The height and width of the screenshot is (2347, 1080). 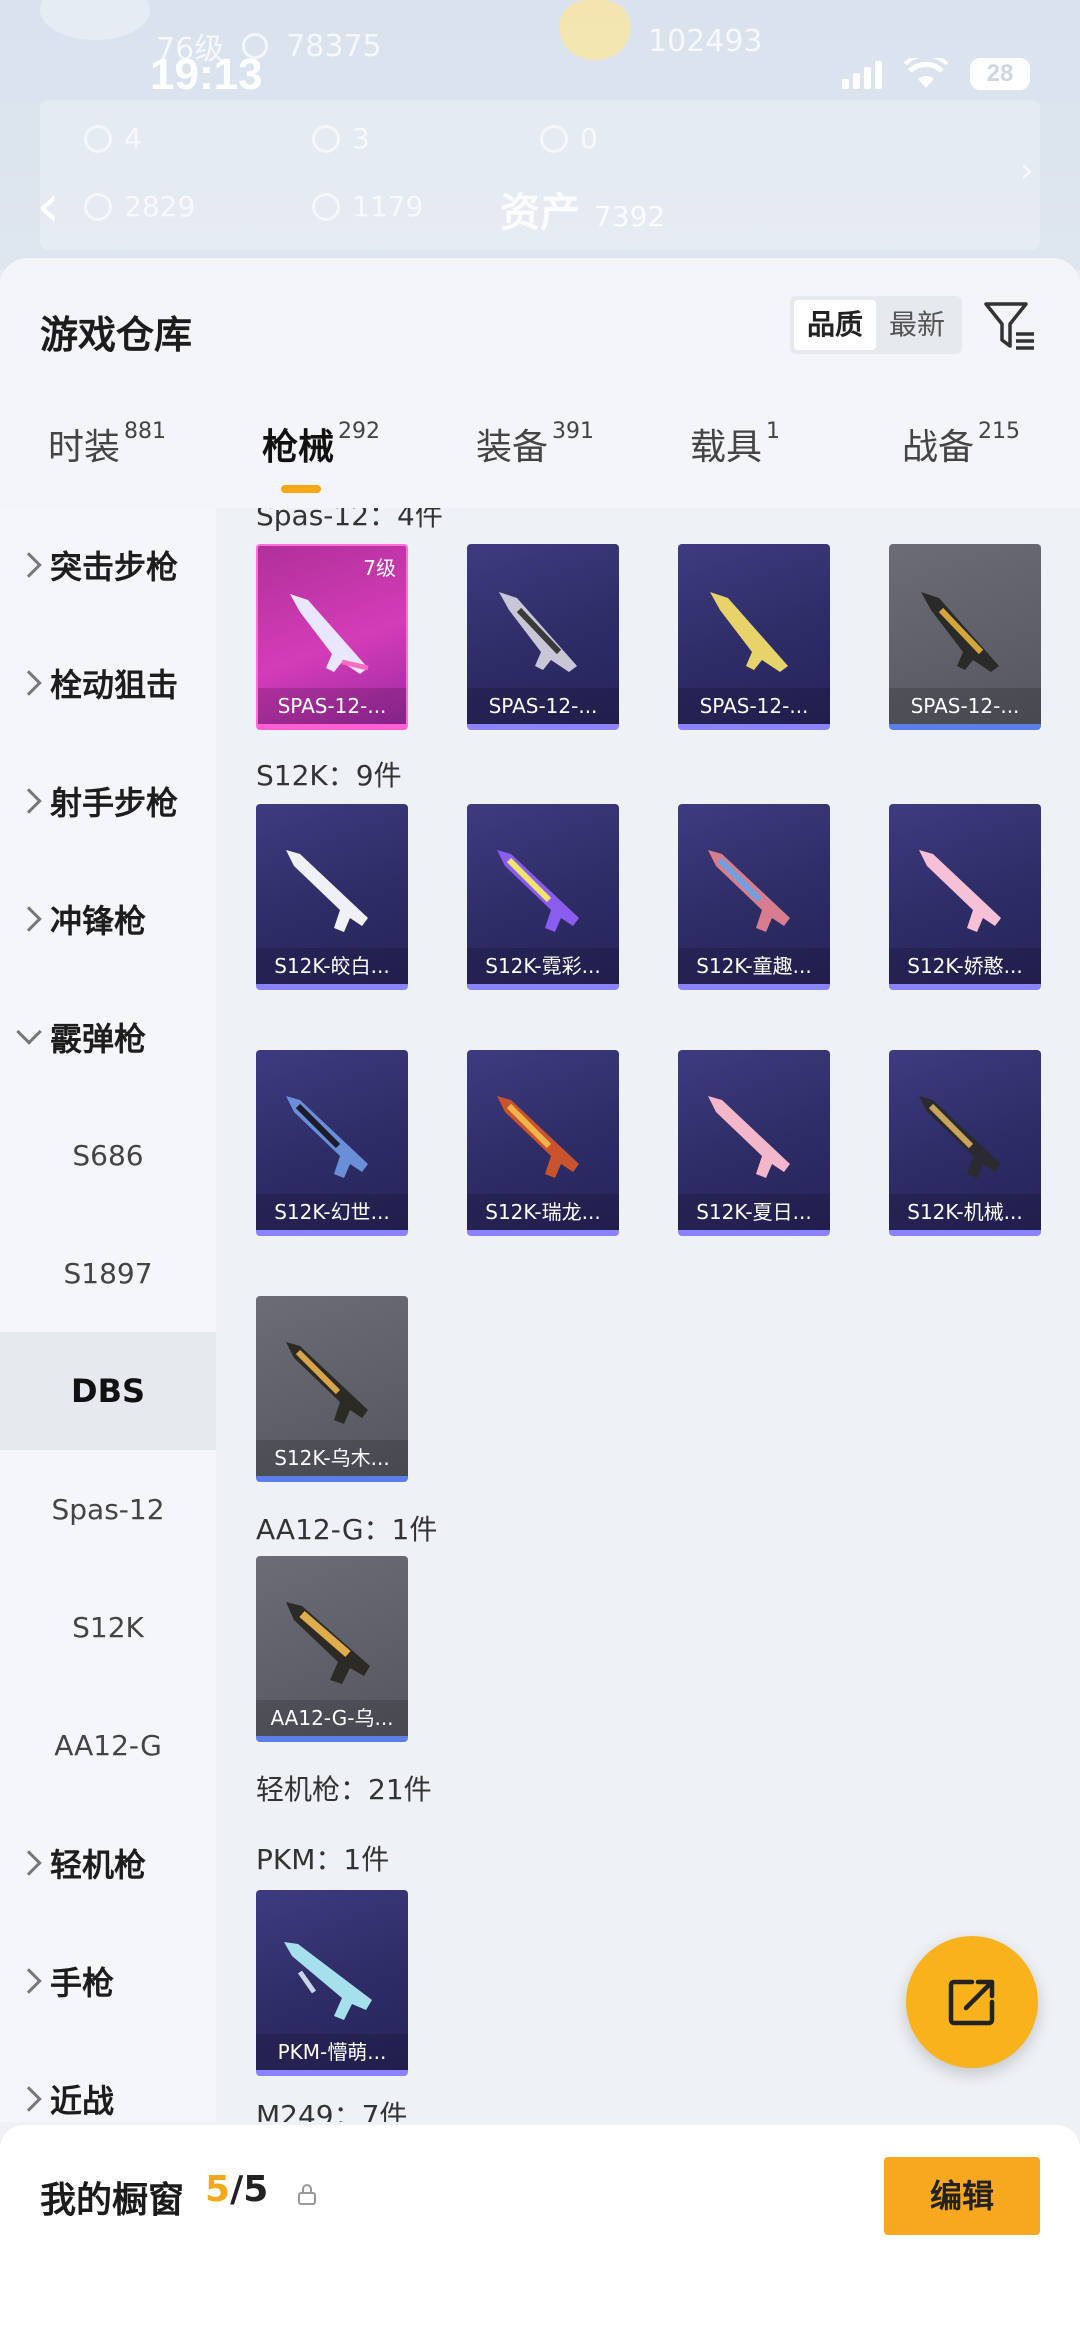 I want to click on sidebar-sub-spas12: Spas-12, so click(x=108, y=1509).